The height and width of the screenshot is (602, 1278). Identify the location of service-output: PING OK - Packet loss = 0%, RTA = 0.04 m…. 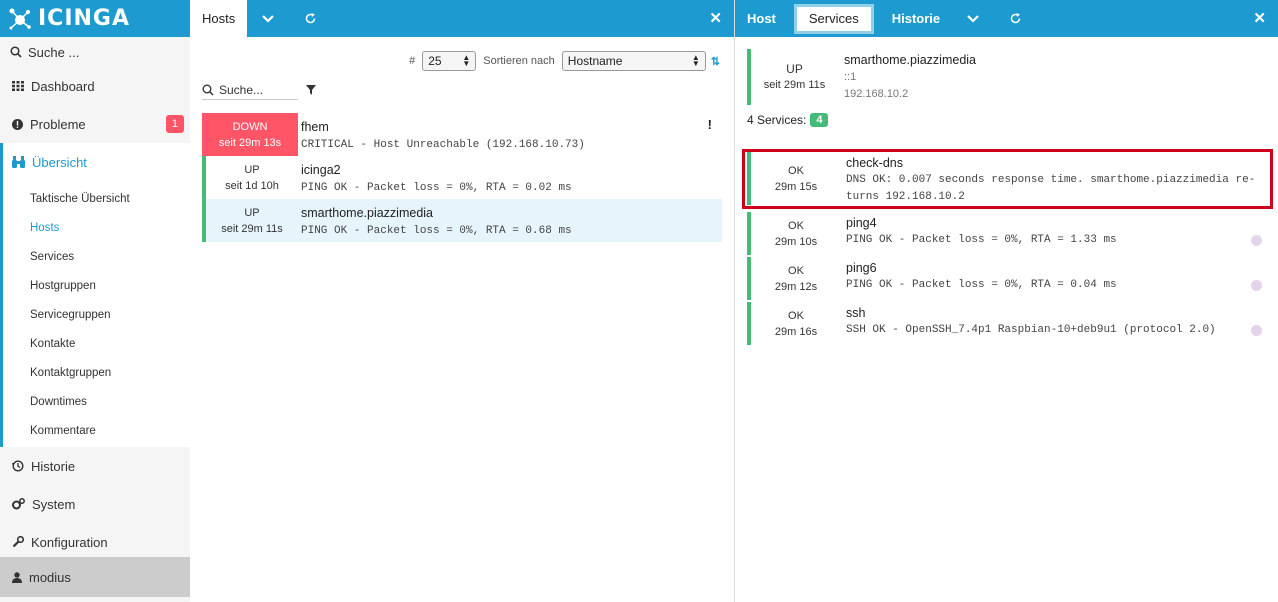
(981, 285).